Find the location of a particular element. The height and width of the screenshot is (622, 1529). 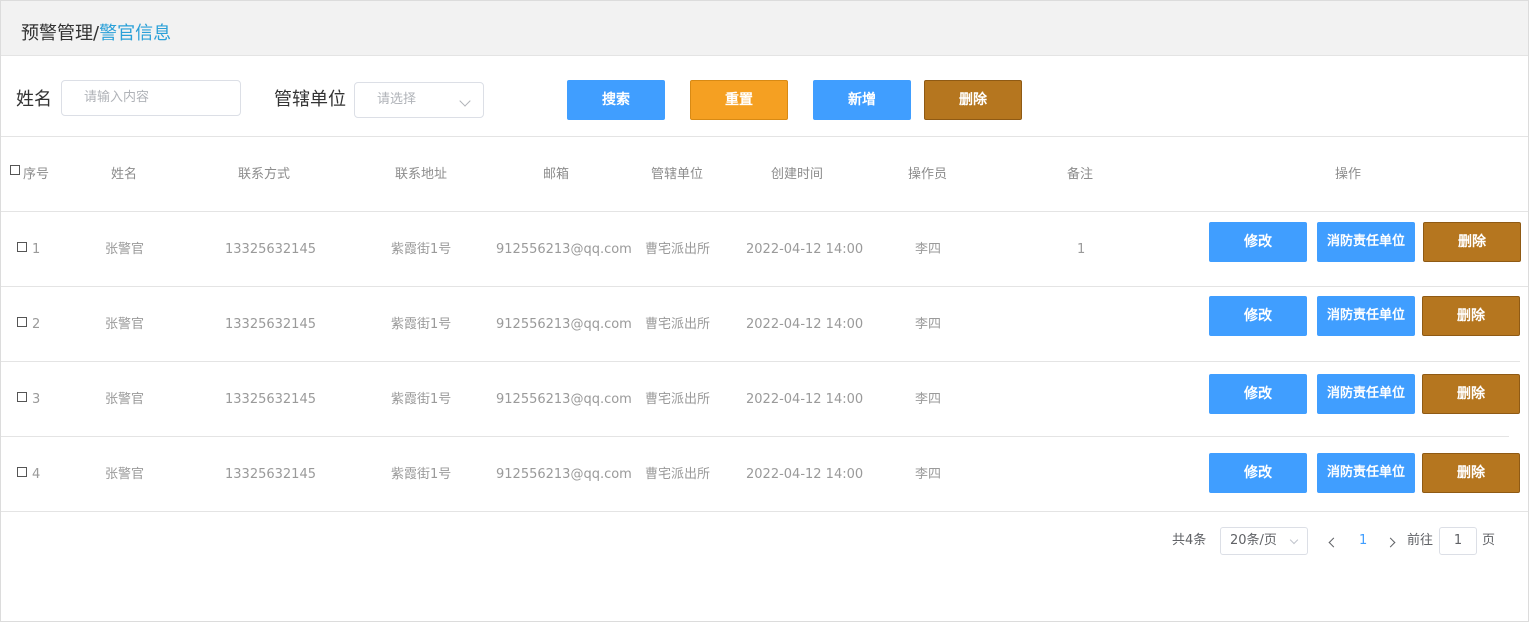

current-page-number: 1 is located at coordinates (1363, 541).